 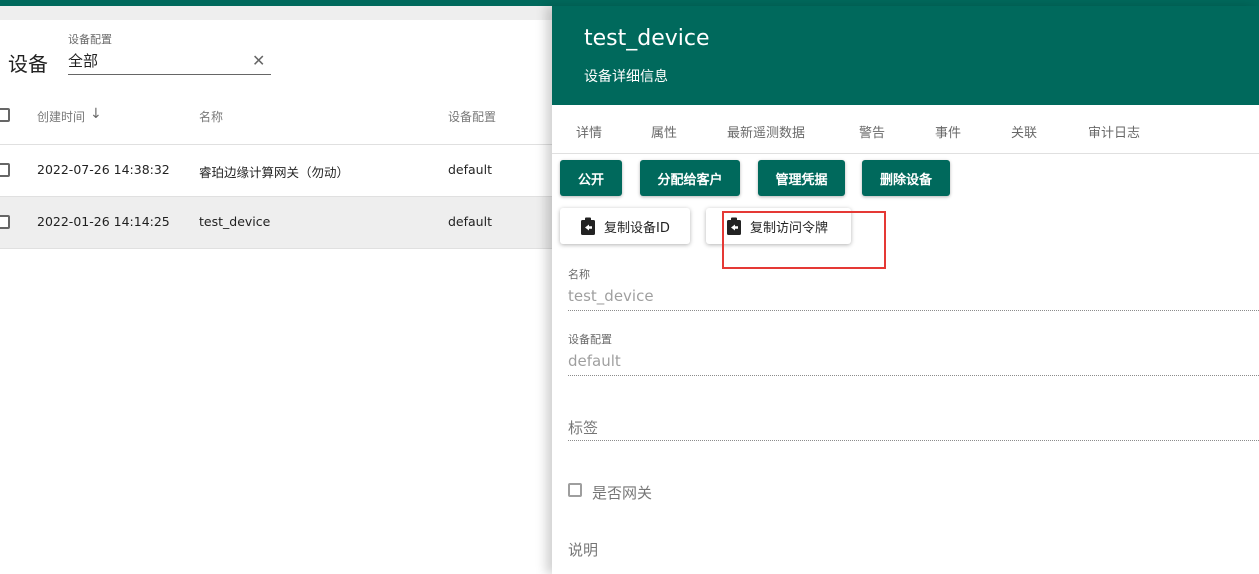 What do you see at coordinates (575, 490) in the screenshot?
I see `gateway-checkbox` at bounding box center [575, 490].